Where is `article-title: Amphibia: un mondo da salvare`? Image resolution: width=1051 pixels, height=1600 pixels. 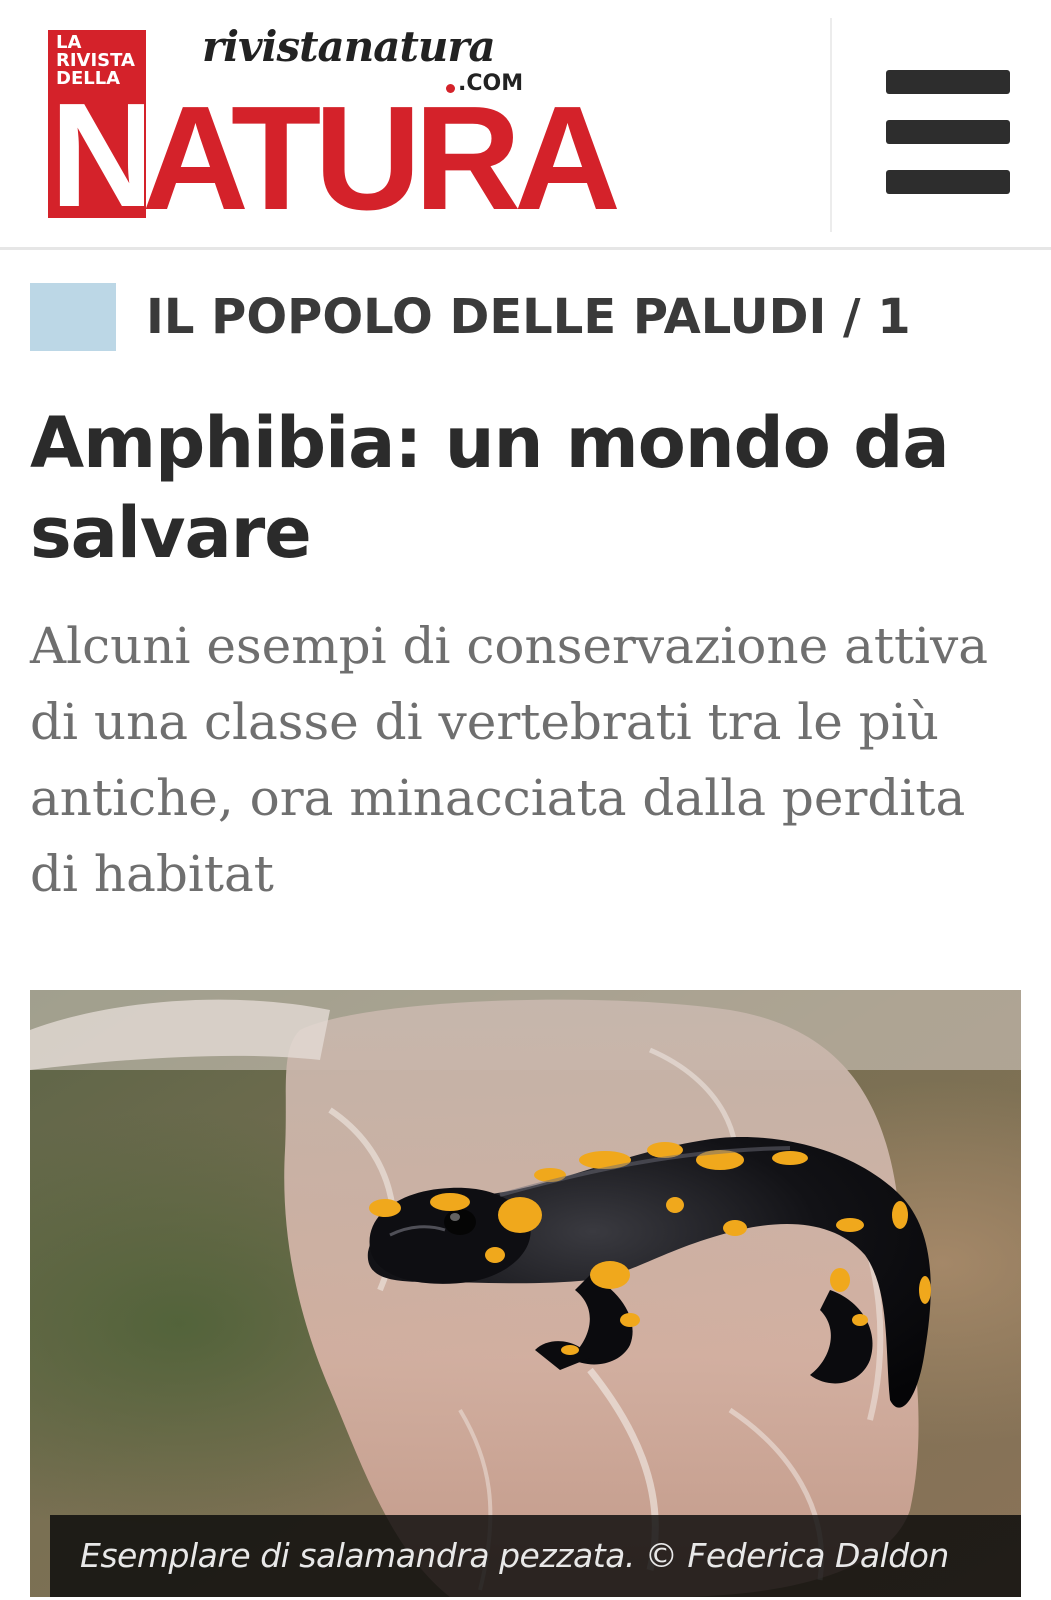
article-title: Amphibia: un mondo da salvare is located at coordinates (490, 488).